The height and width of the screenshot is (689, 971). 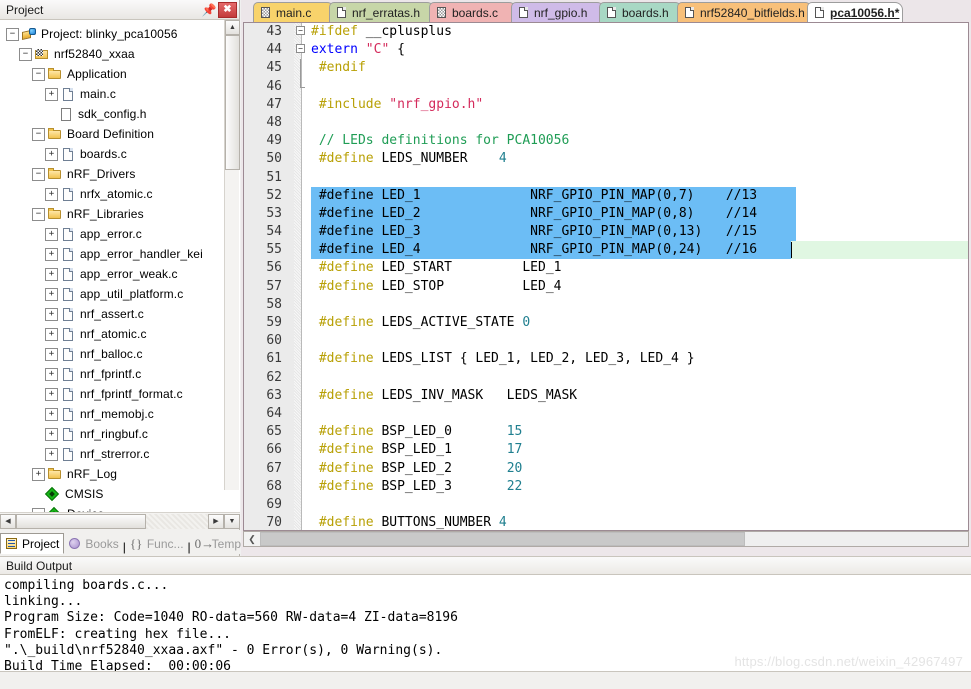 What do you see at coordinates (606, 86) in the screenshot?
I see `code-line-46: 46` at bounding box center [606, 86].